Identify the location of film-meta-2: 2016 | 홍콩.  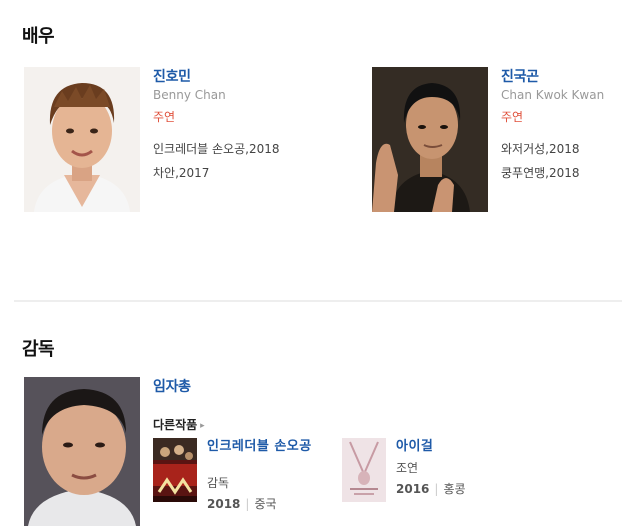
(431, 488).